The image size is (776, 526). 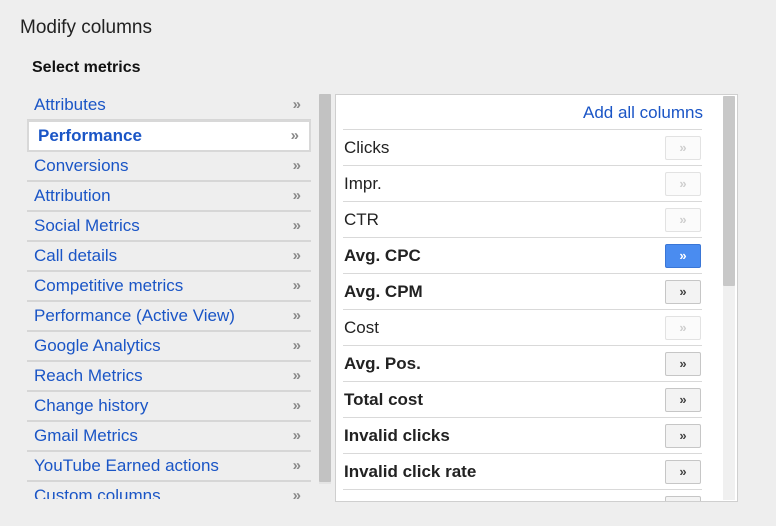 What do you see at coordinates (382, 255) in the screenshot?
I see `metric-label: Avg. CPC` at bounding box center [382, 255].